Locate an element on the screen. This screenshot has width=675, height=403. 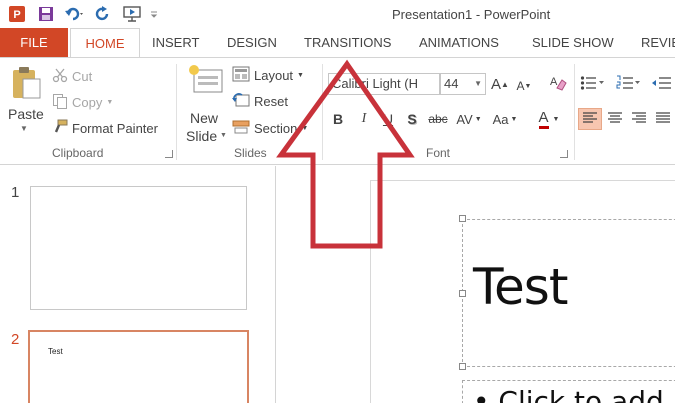
underline-button: U is located at coordinates (388, 119).